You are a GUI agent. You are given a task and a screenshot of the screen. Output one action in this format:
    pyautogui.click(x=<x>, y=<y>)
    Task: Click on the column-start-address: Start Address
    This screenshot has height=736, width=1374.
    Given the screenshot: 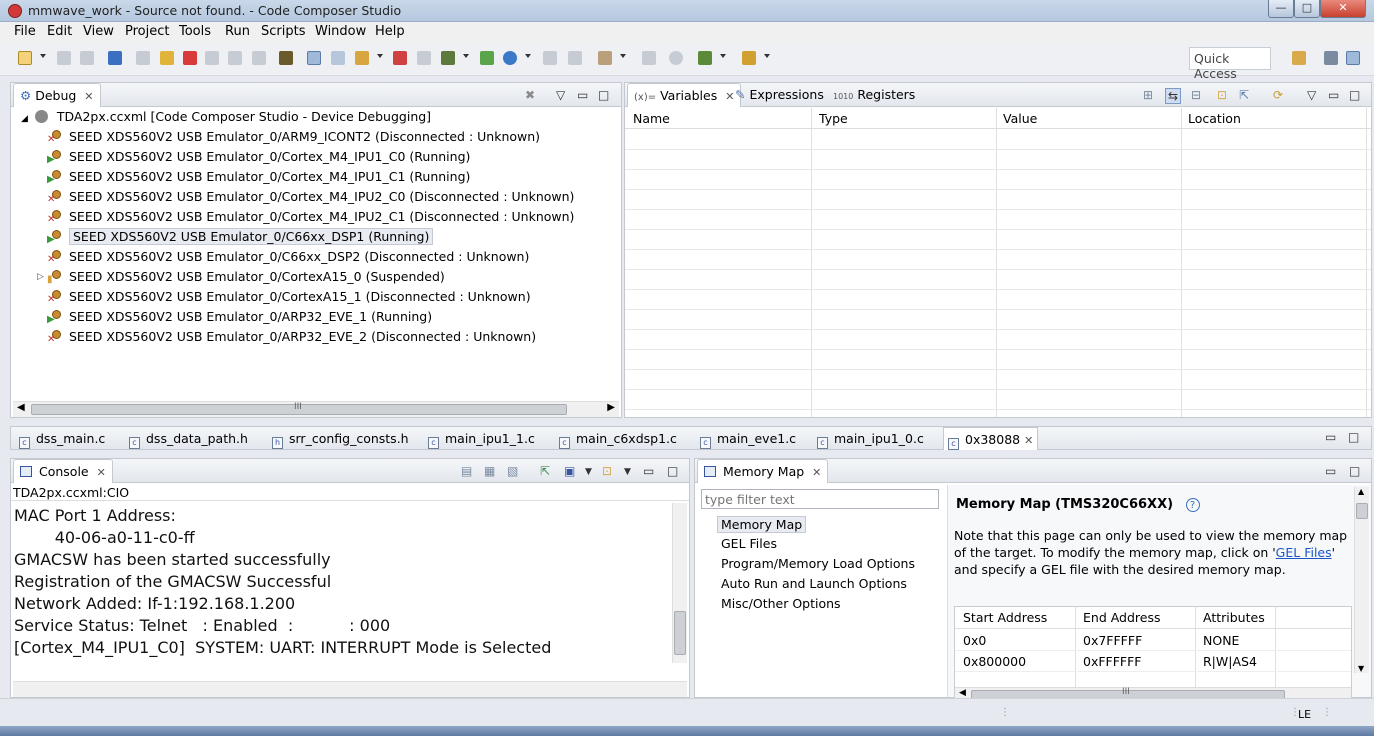 What is the action you would take?
    pyautogui.click(x=1005, y=617)
    